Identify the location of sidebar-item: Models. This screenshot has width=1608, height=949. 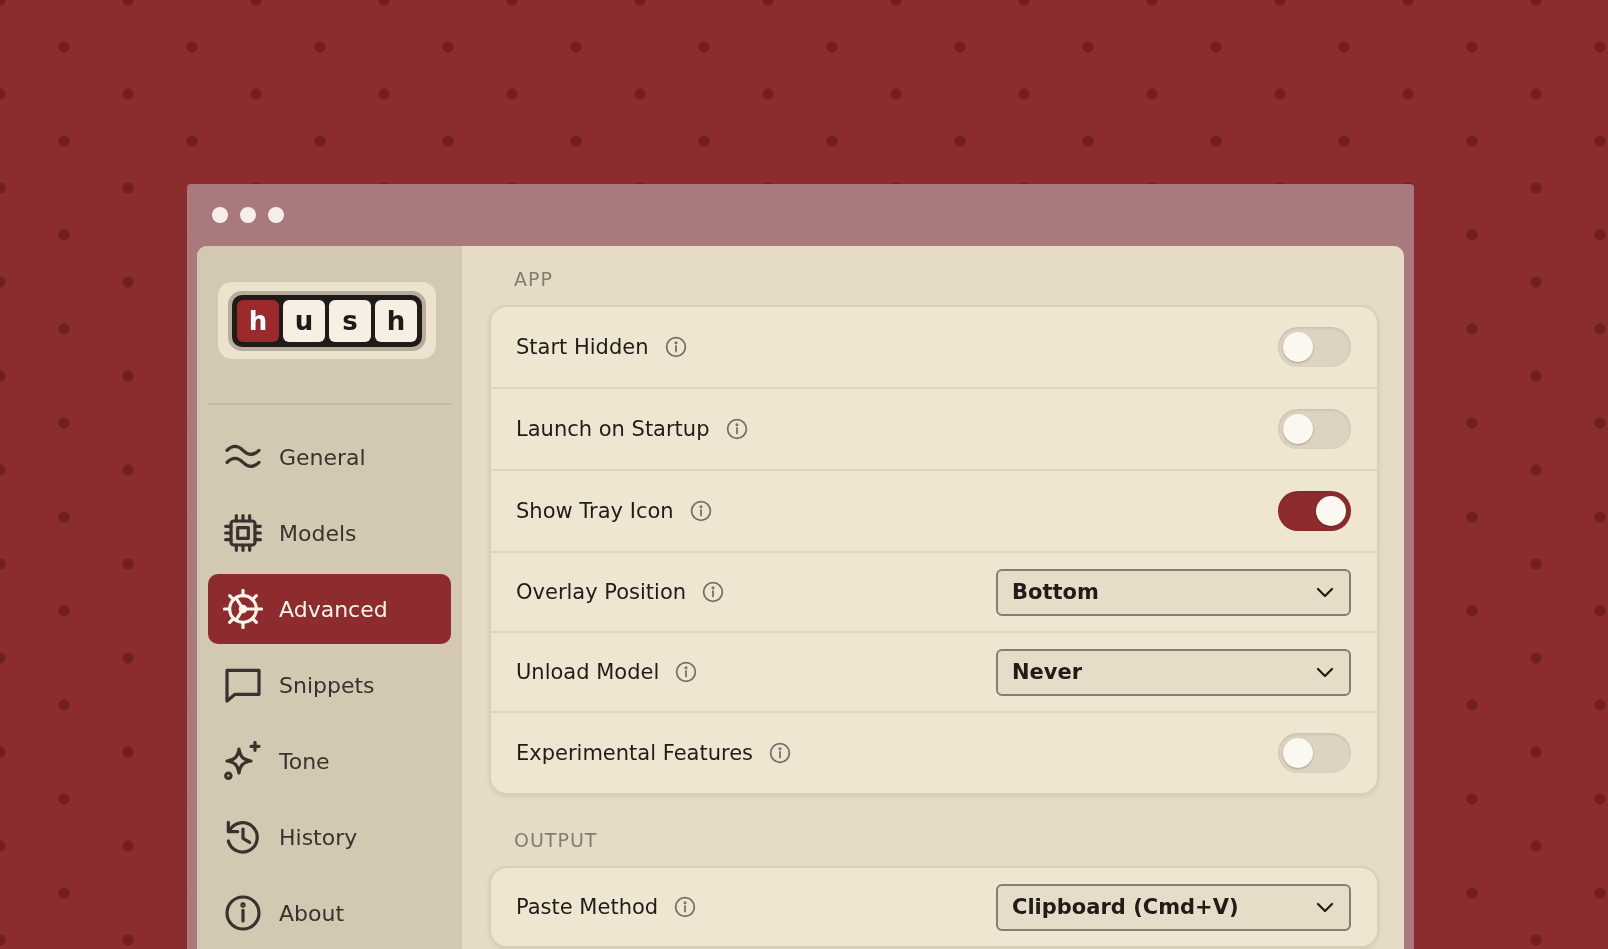
(329, 533).